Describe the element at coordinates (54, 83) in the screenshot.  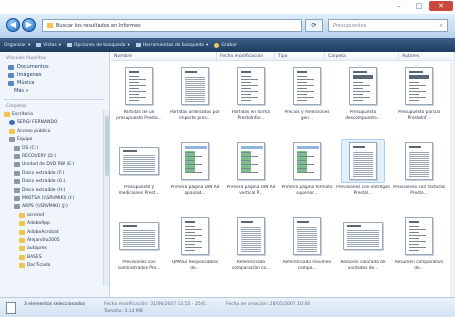
I see `favorite-music: Música` at that location.